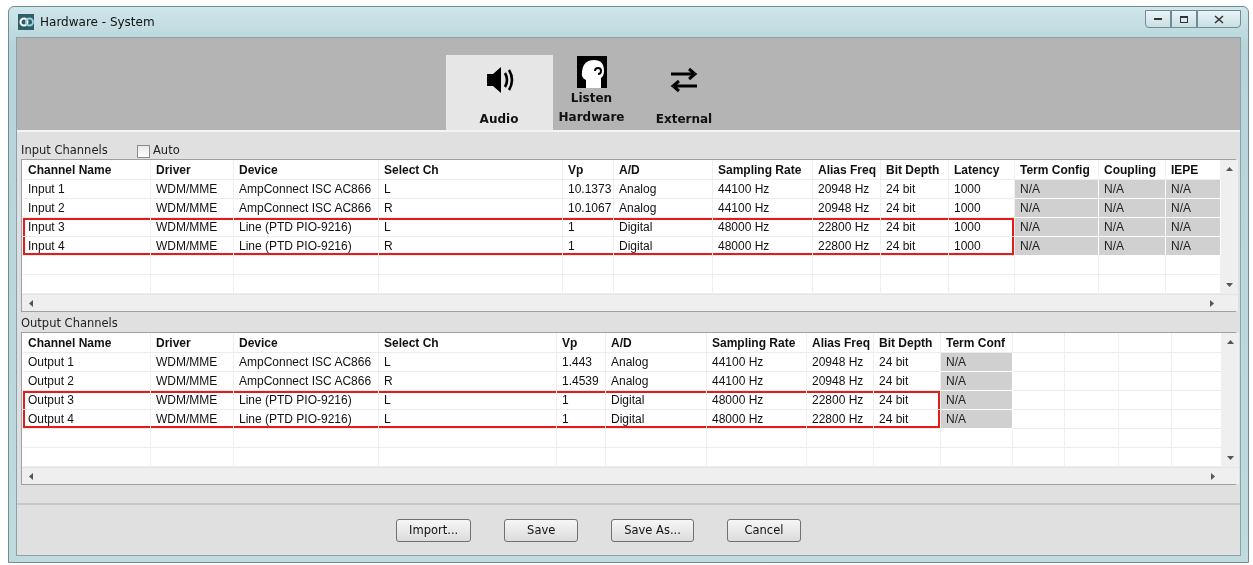 The image size is (1253, 565). Describe the element at coordinates (87, 227) in the screenshot. I see `table-cell: Input 3` at that location.